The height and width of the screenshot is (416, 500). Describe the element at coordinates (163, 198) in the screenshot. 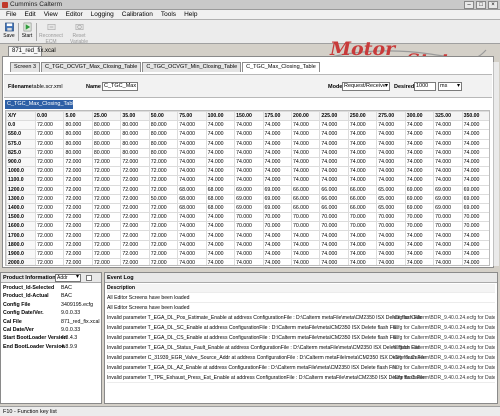

I see `table-cell: 50.000` at that location.